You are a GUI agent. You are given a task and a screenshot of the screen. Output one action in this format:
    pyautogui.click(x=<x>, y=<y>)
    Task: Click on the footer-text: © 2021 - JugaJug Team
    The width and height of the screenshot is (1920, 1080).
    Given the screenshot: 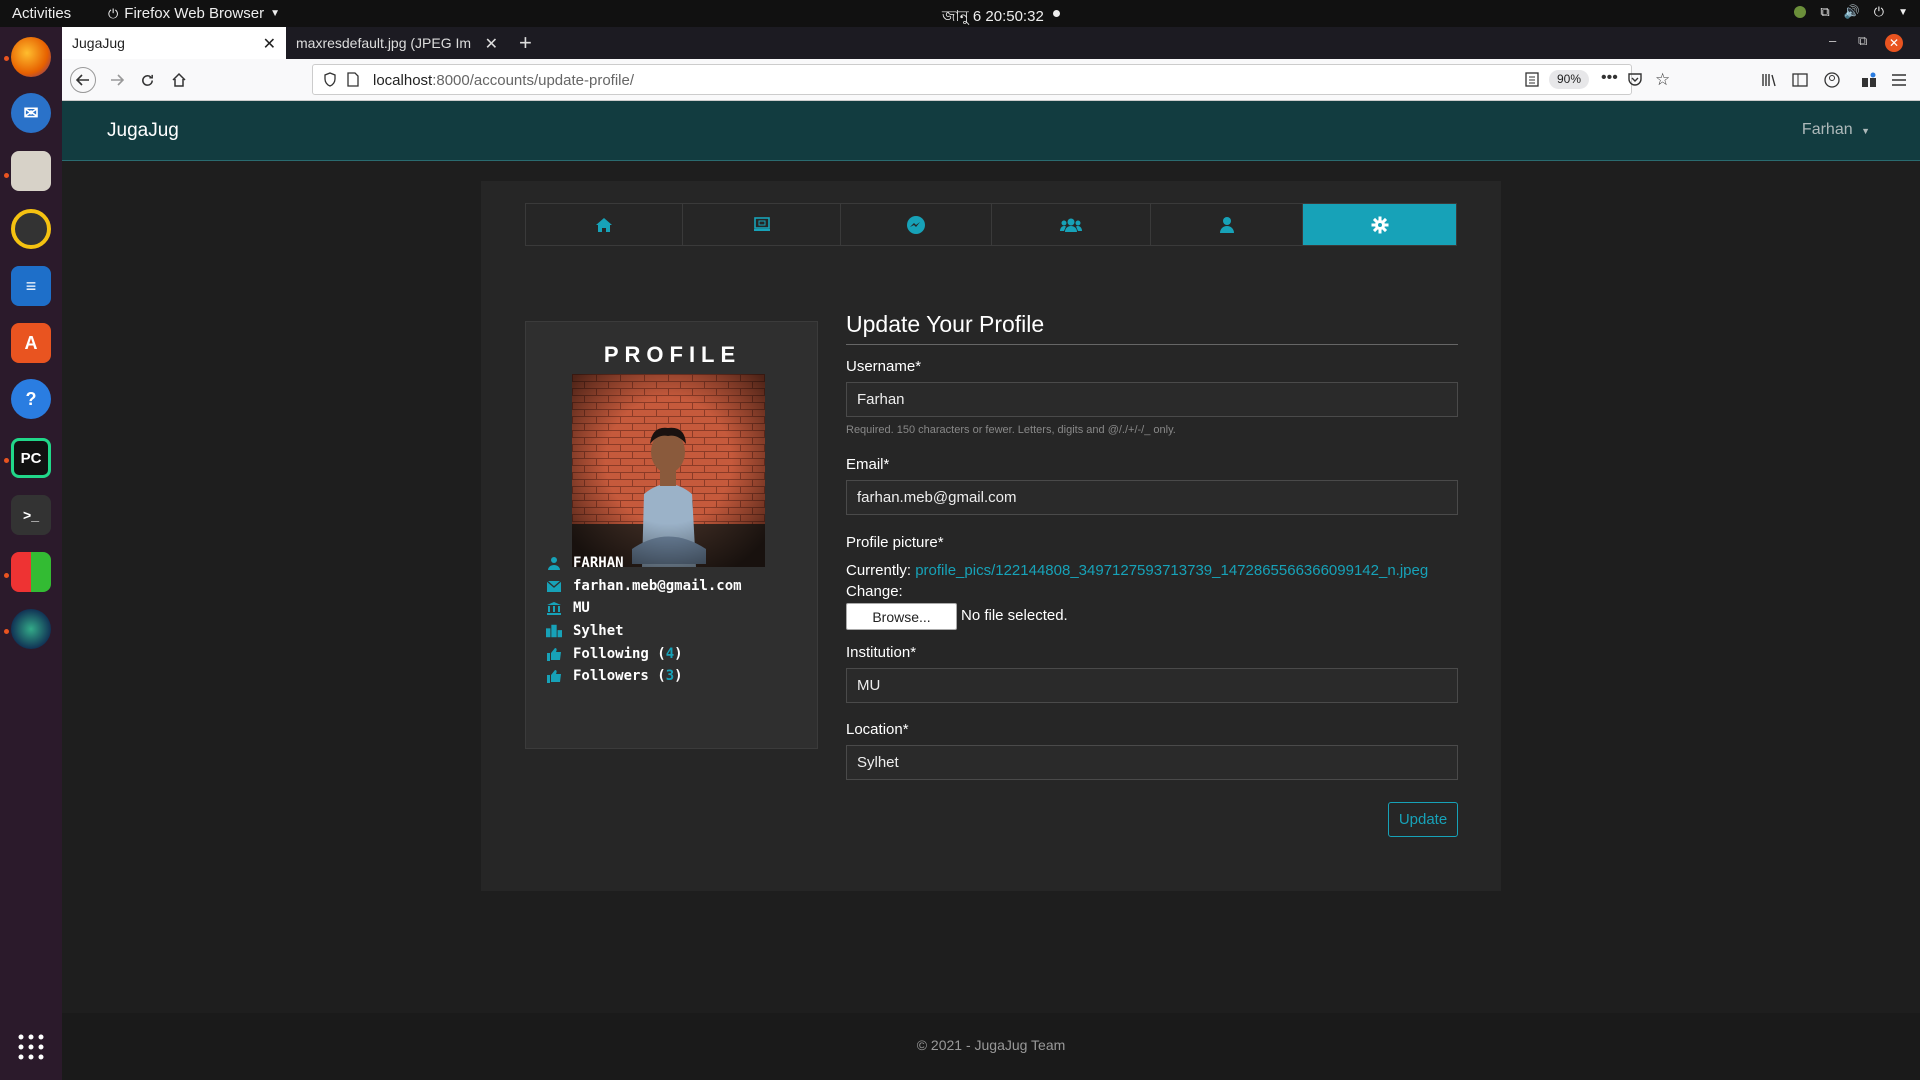 What is the action you would take?
    pyautogui.click(x=991, y=1045)
    